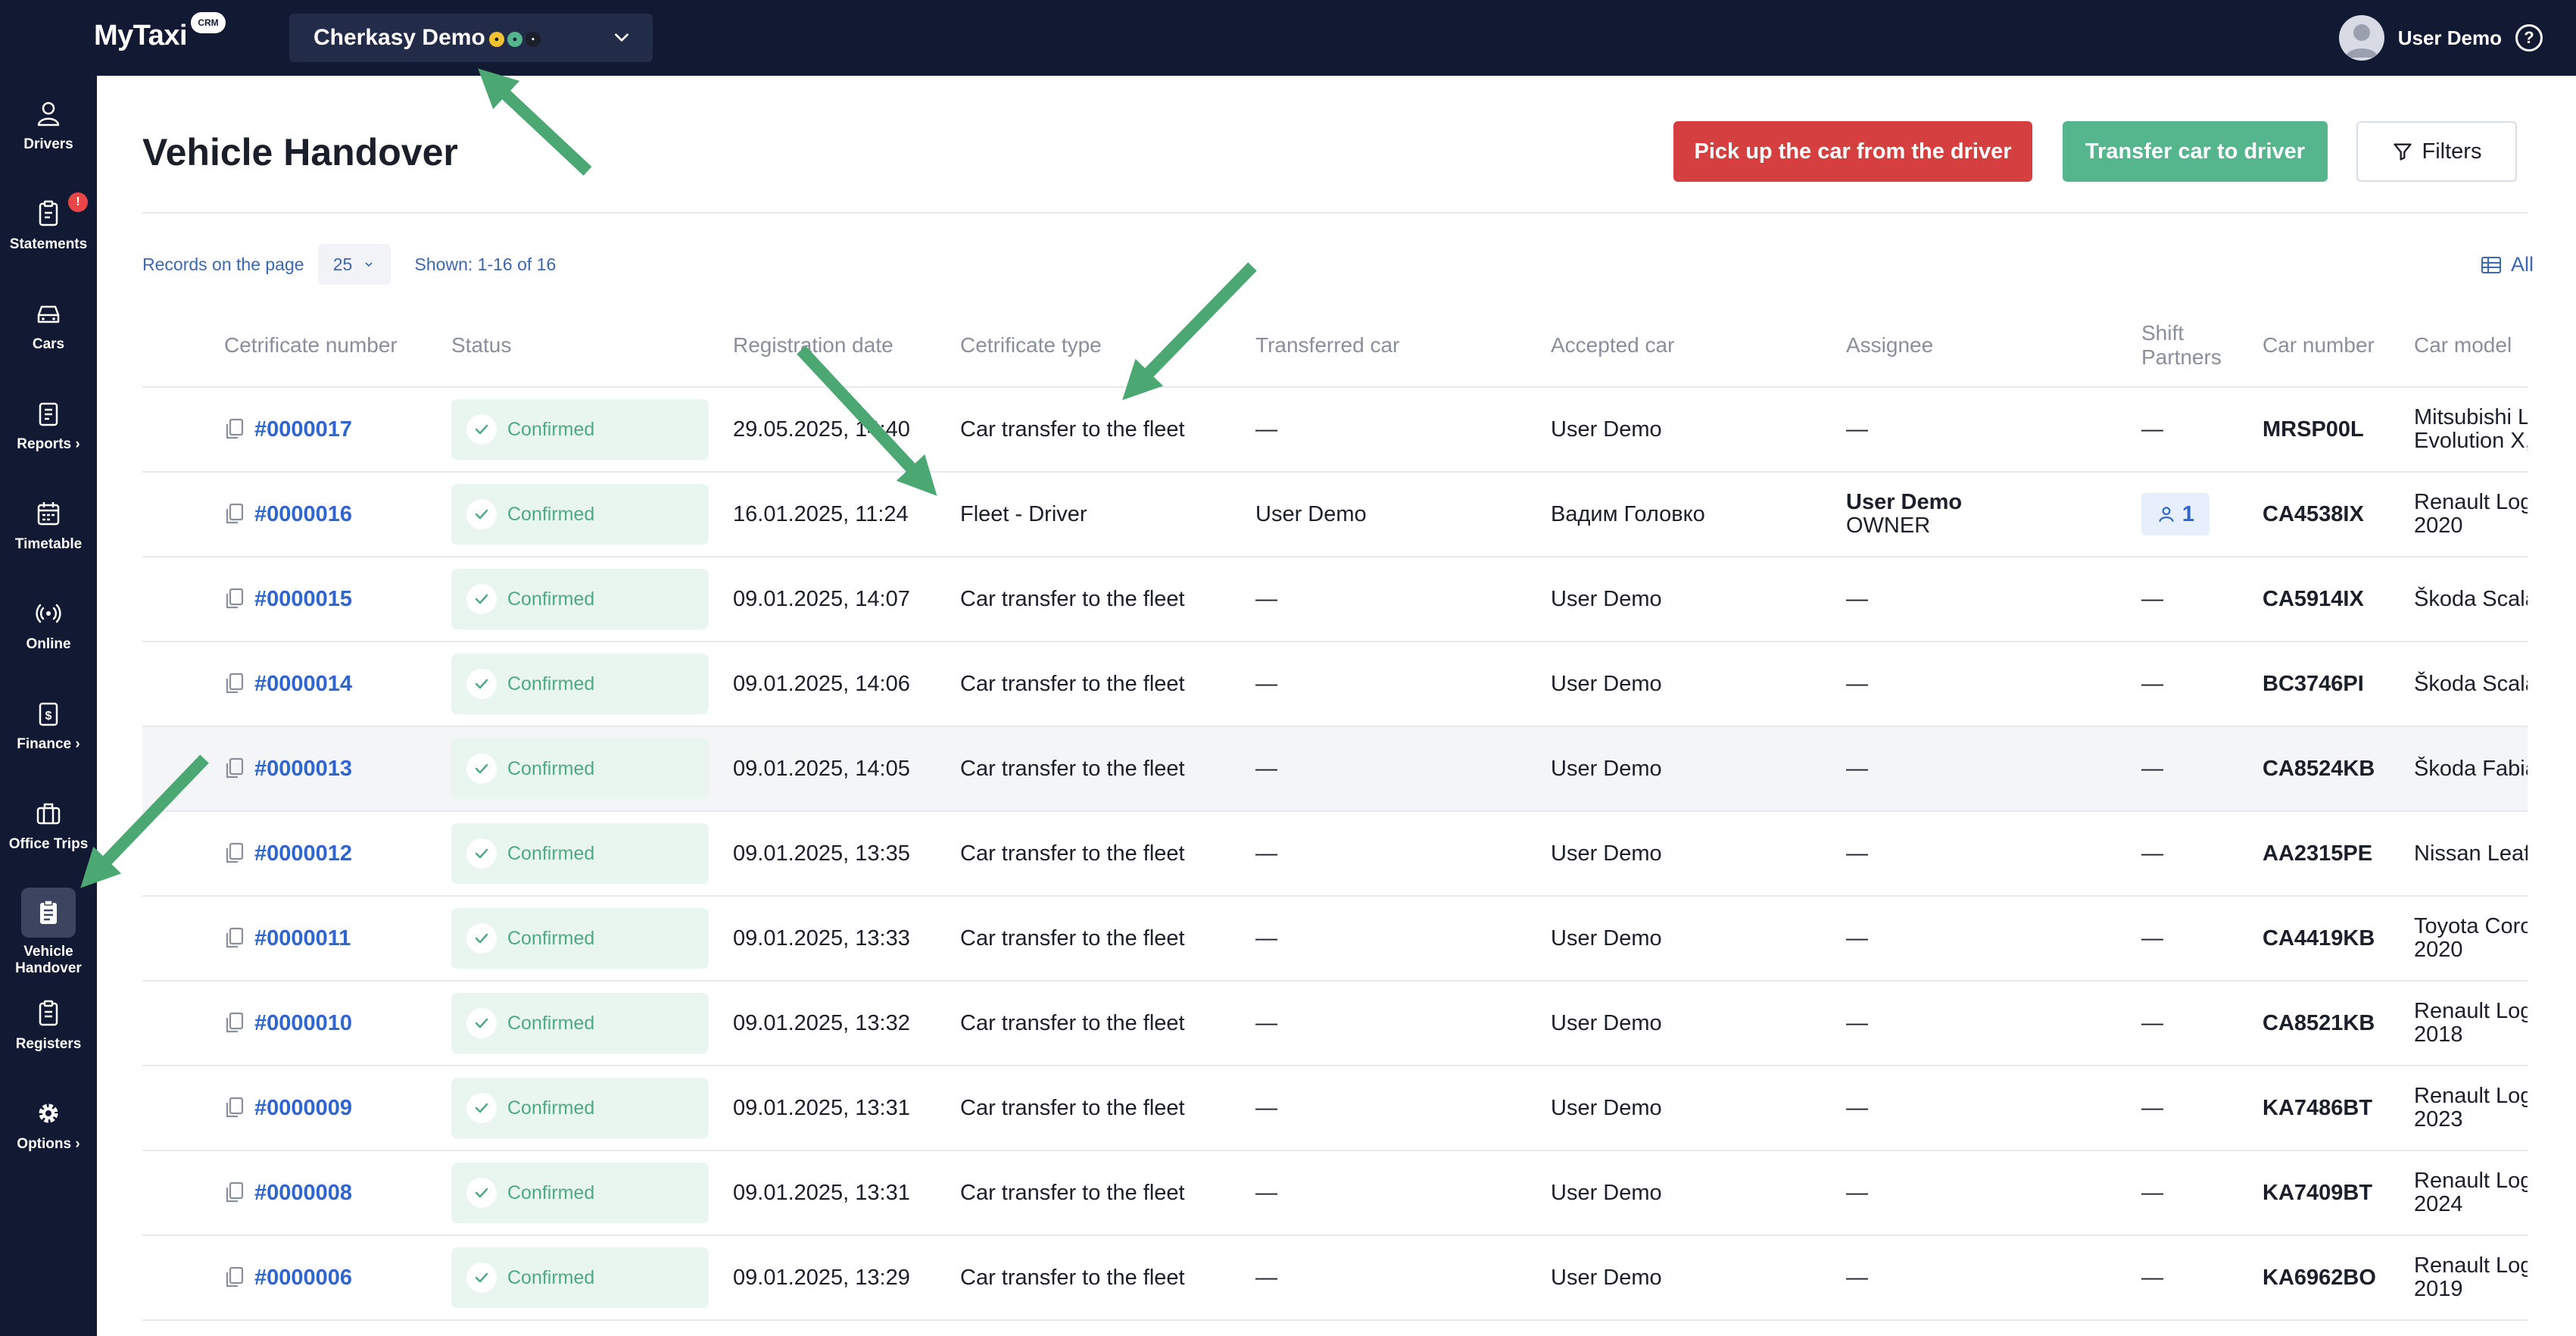 This screenshot has height=1336, width=2576. What do you see at coordinates (2195, 151) in the screenshot?
I see `transfer-car-button: Transfer car to driver` at bounding box center [2195, 151].